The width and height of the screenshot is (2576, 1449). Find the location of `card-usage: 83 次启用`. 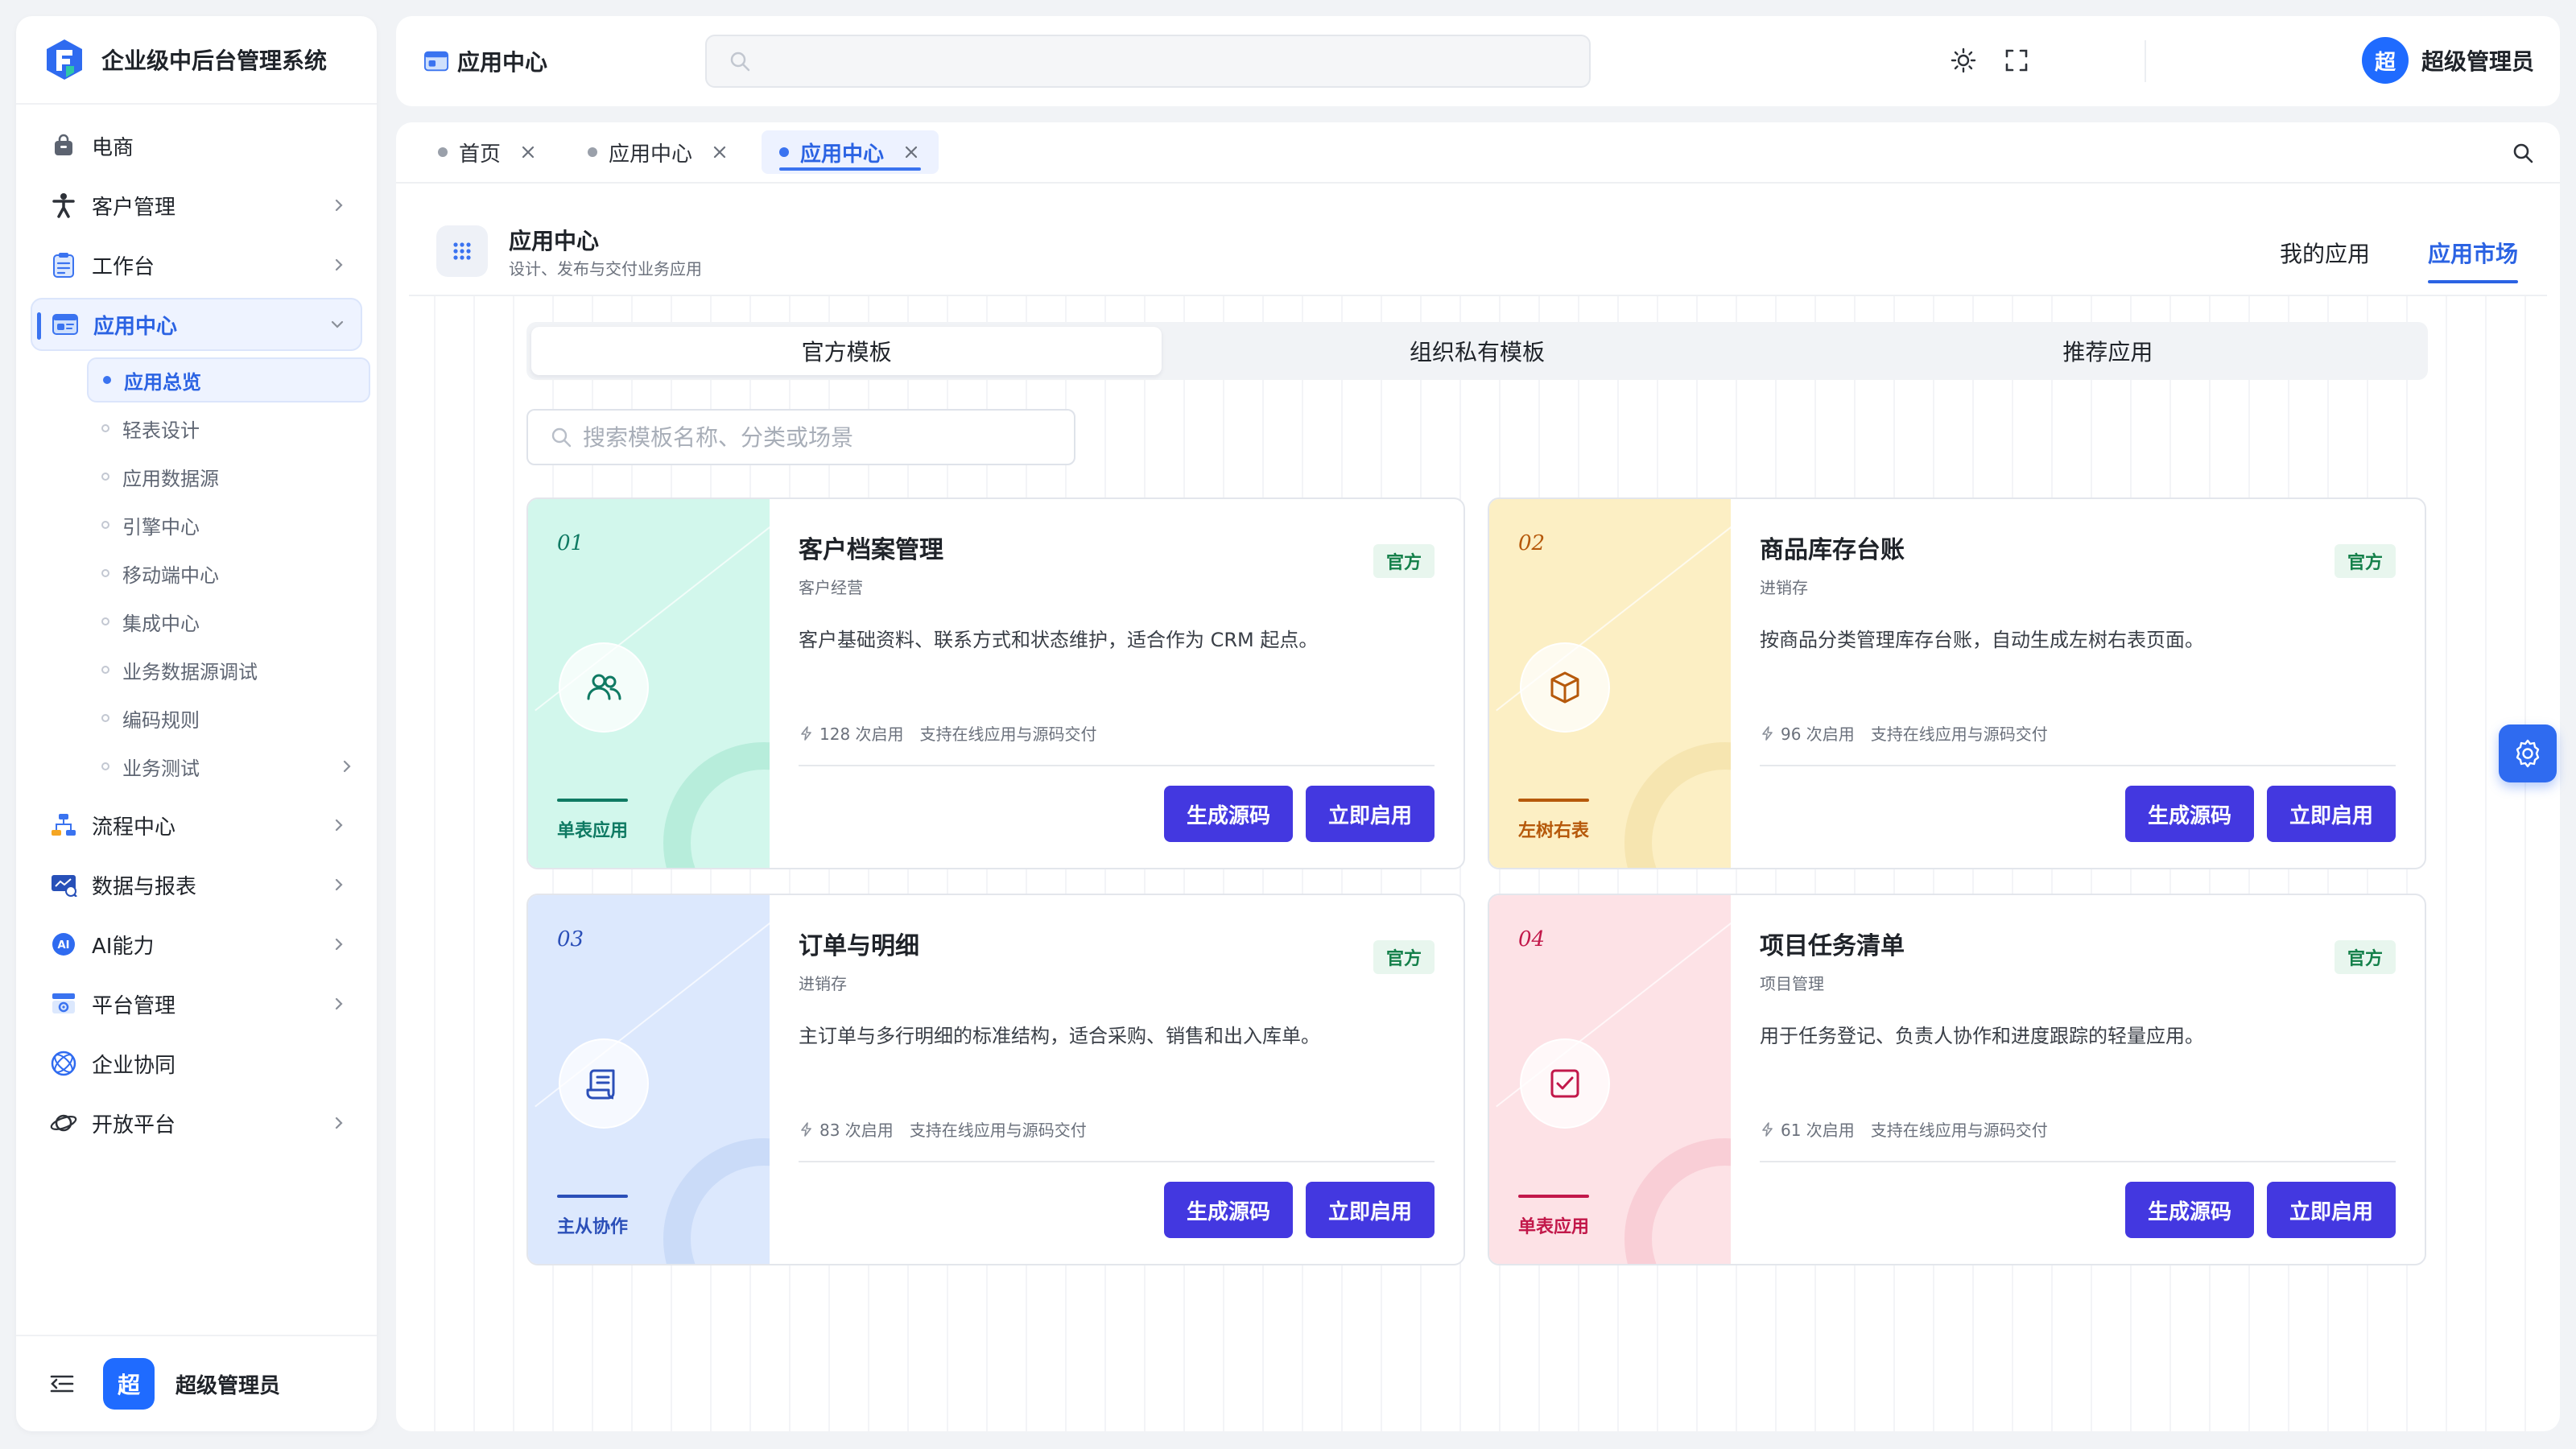

card-usage: 83 次启用 is located at coordinates (856, 1130).